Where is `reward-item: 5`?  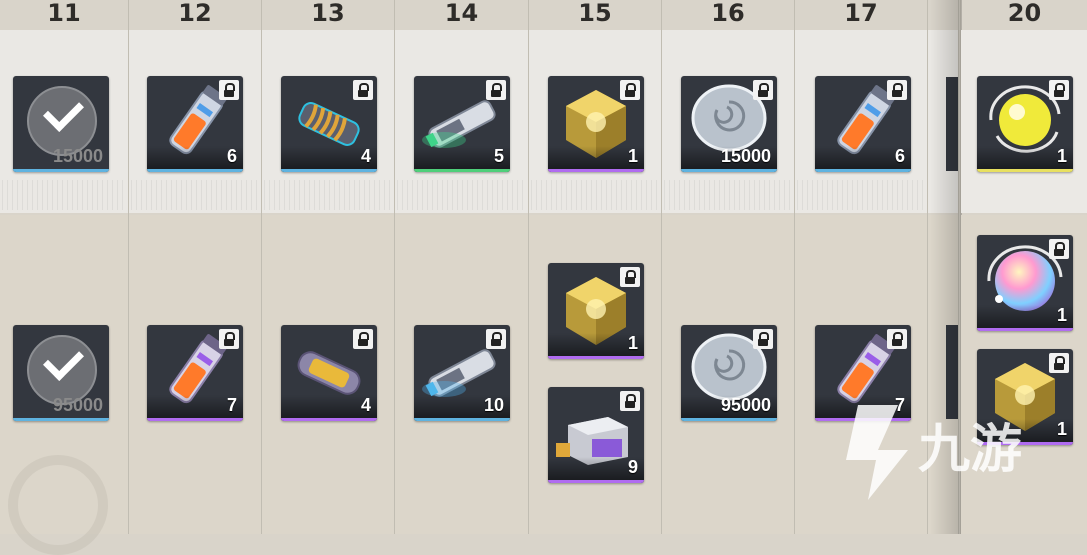 reward-item: 5 is located at coordinates (462, 124).